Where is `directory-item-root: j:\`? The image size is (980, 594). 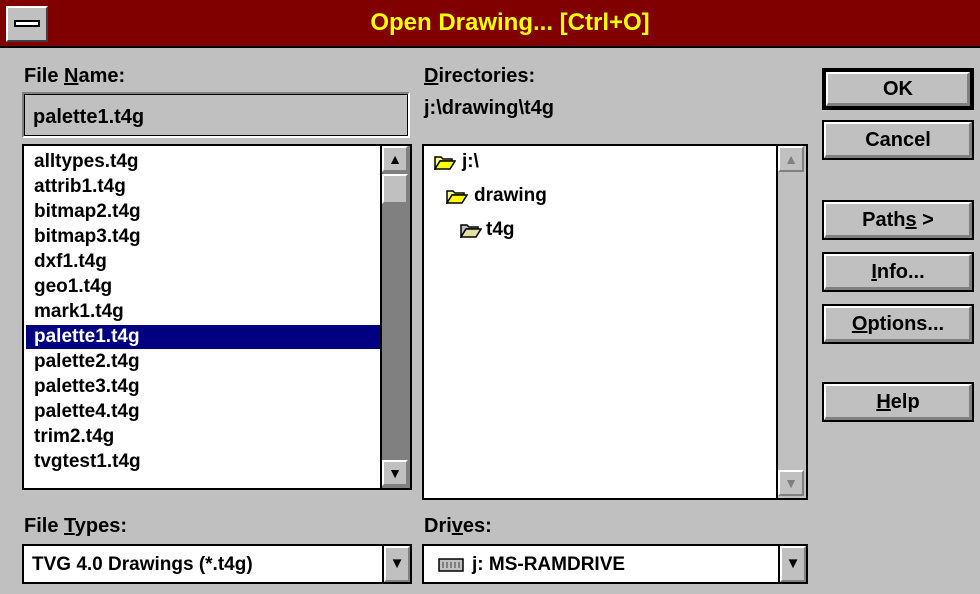 directory-item-root: j:\ is located at coordinates (470, 162).